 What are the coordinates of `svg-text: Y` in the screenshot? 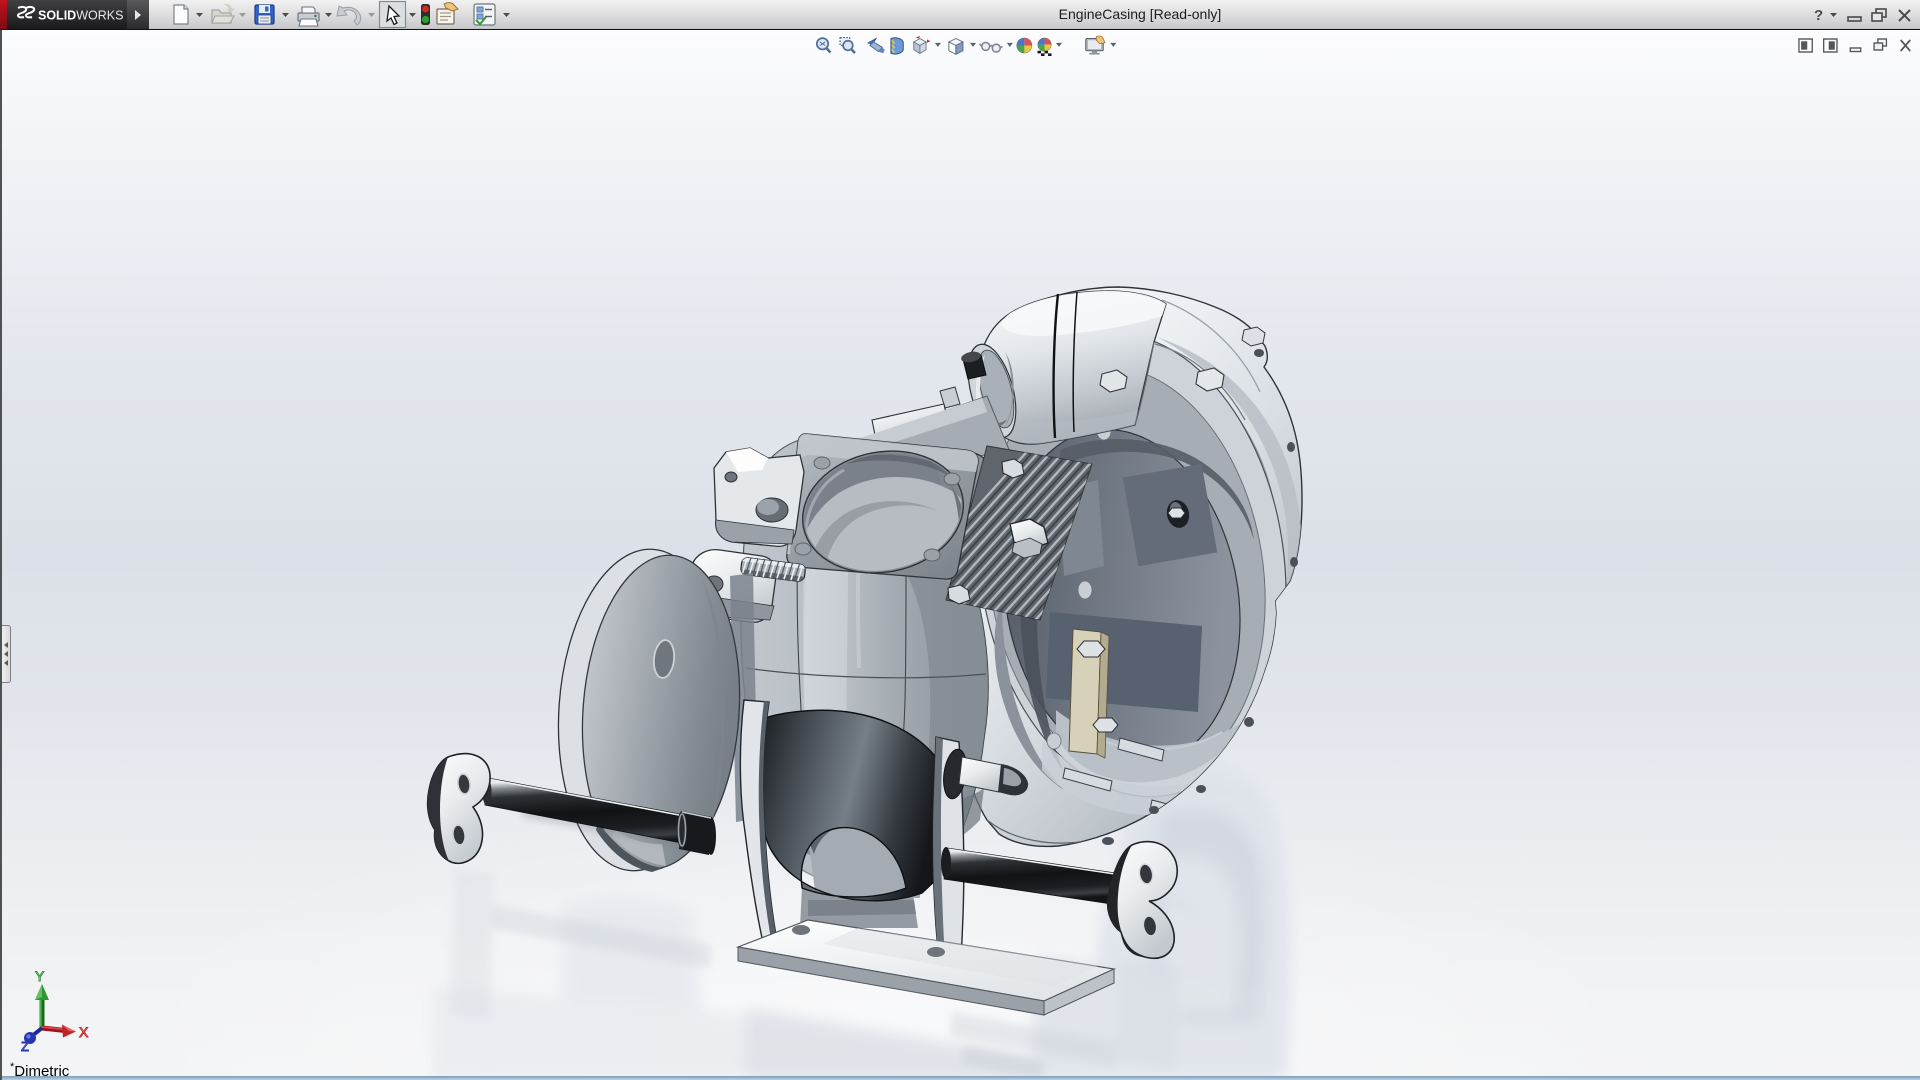 It's located at (40, 976).